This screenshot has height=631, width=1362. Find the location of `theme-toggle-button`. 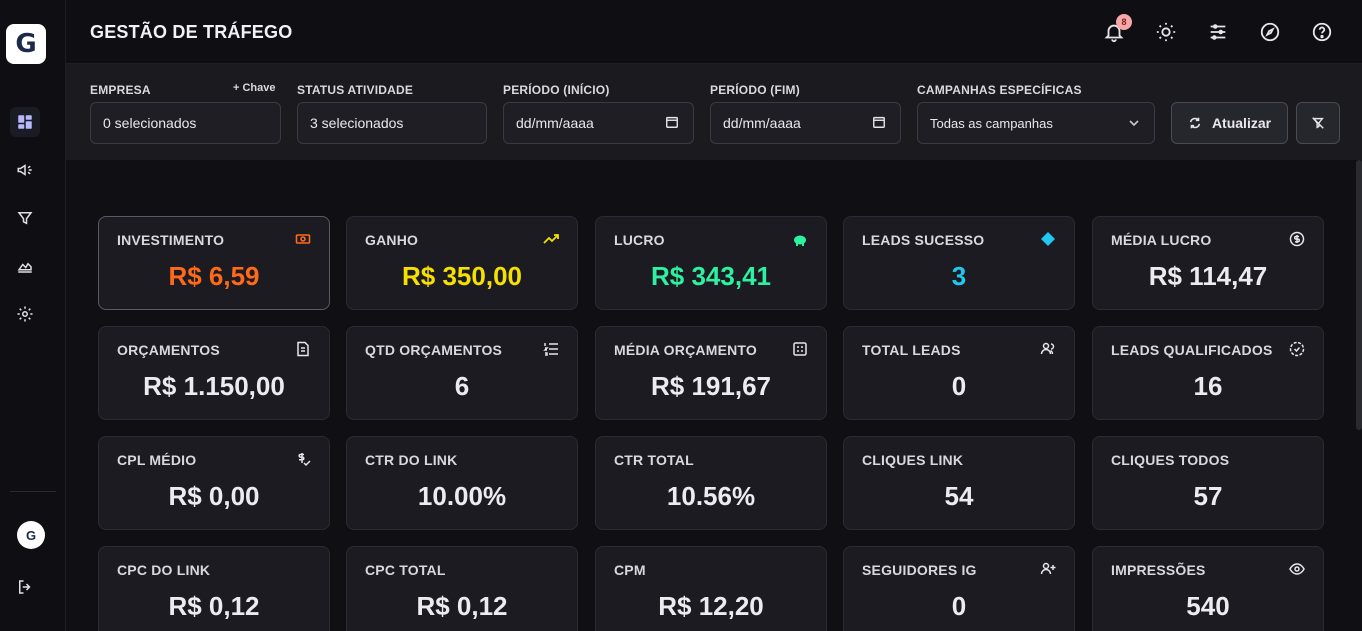

theme-toggle-button is located at coordinates (1166, 32).